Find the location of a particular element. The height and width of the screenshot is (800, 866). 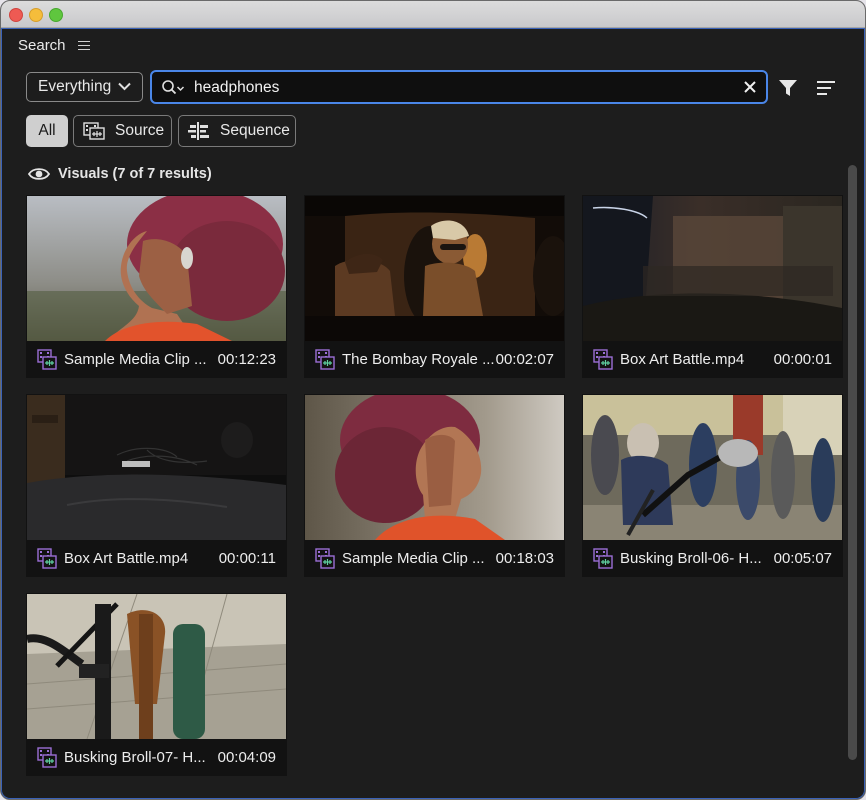

result-card: Box Art Battle.mp4 00:00:11 is located at coordinates (156, 485).